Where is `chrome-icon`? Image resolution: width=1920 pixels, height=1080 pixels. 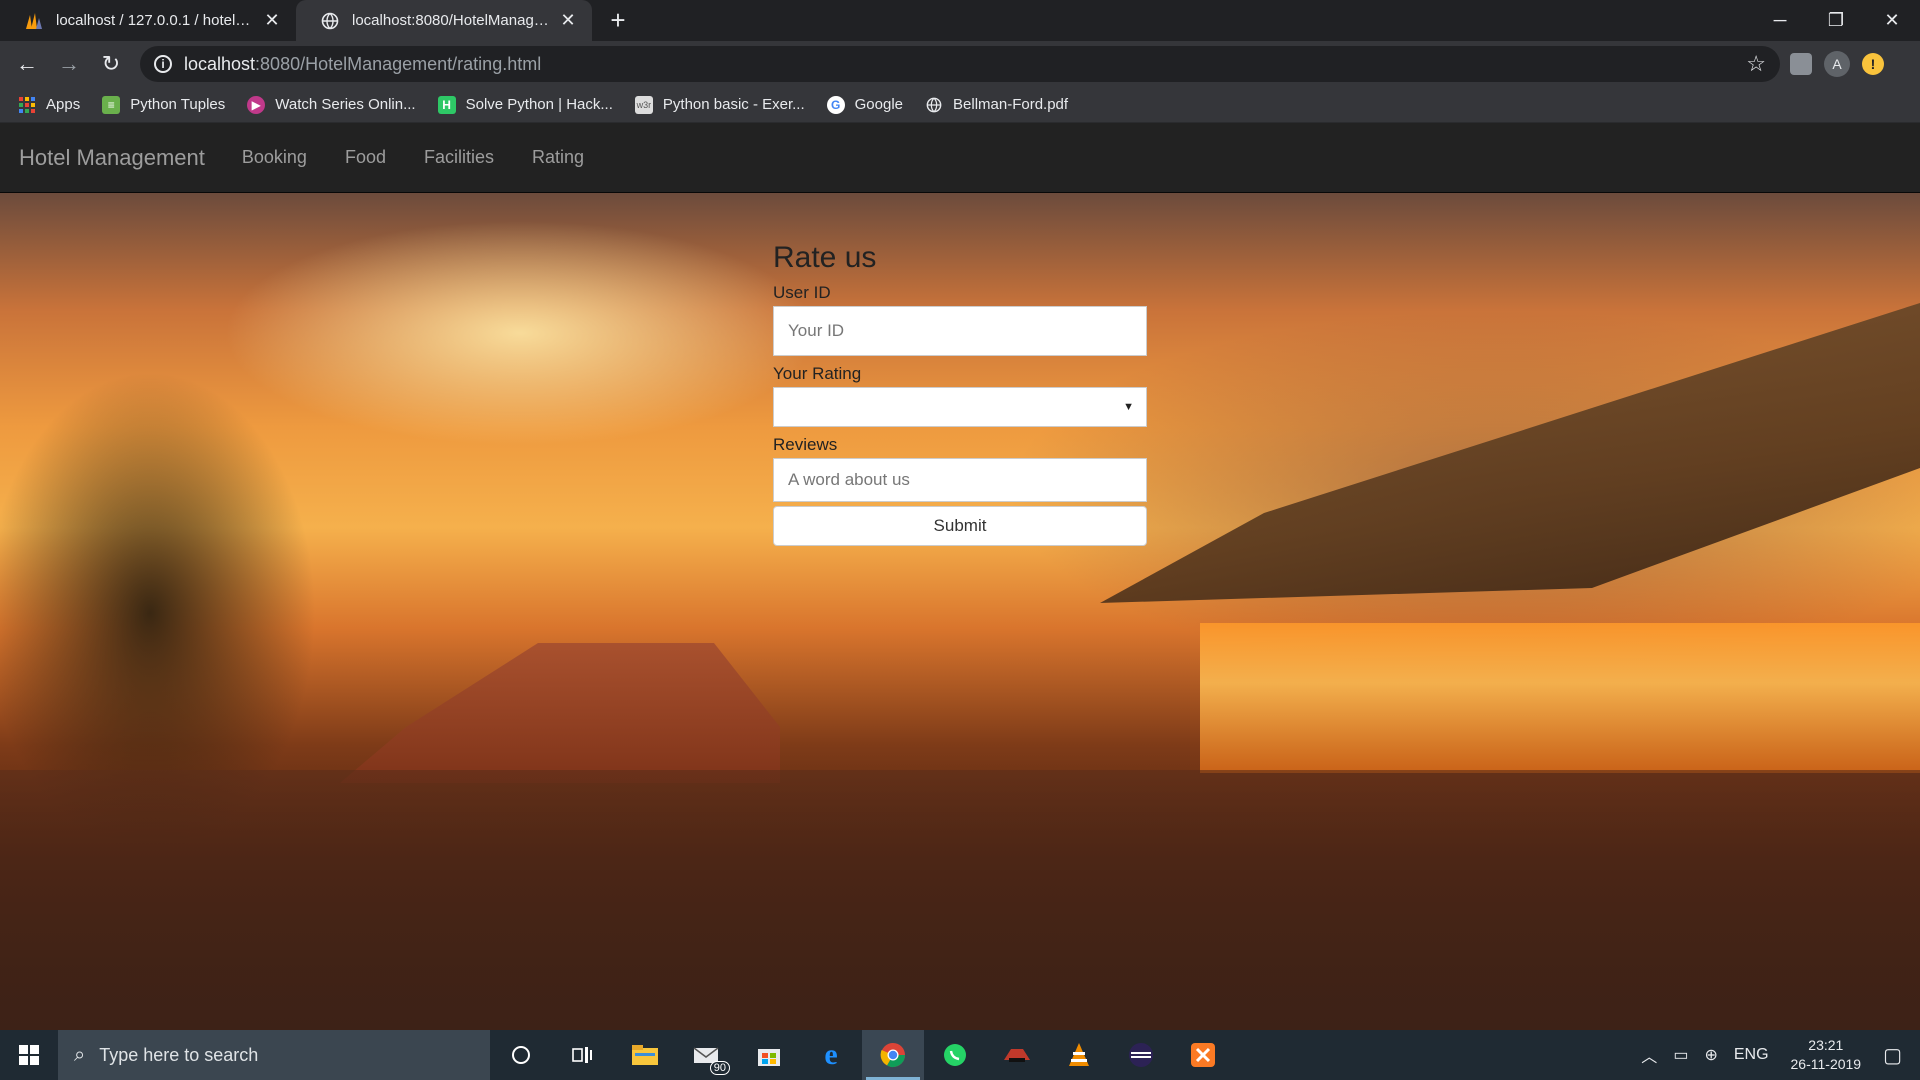
chrome-icon is located at coordinates (893, 1055).